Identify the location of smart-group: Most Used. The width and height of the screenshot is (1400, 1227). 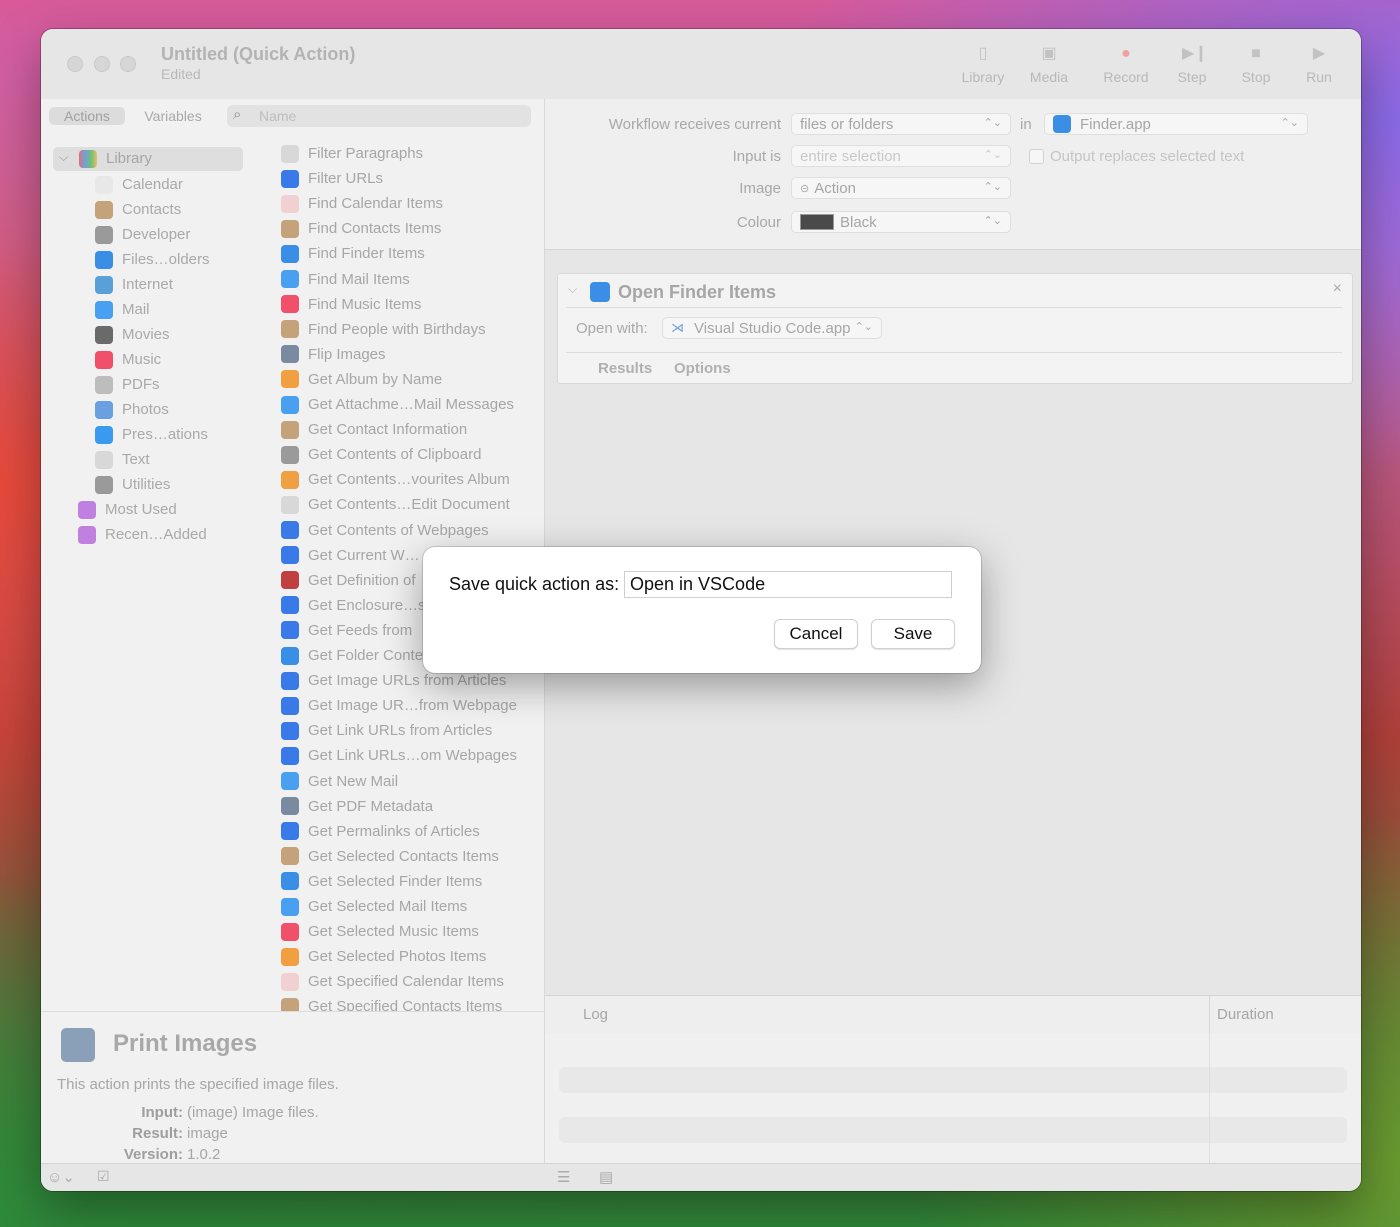
(127, 509).